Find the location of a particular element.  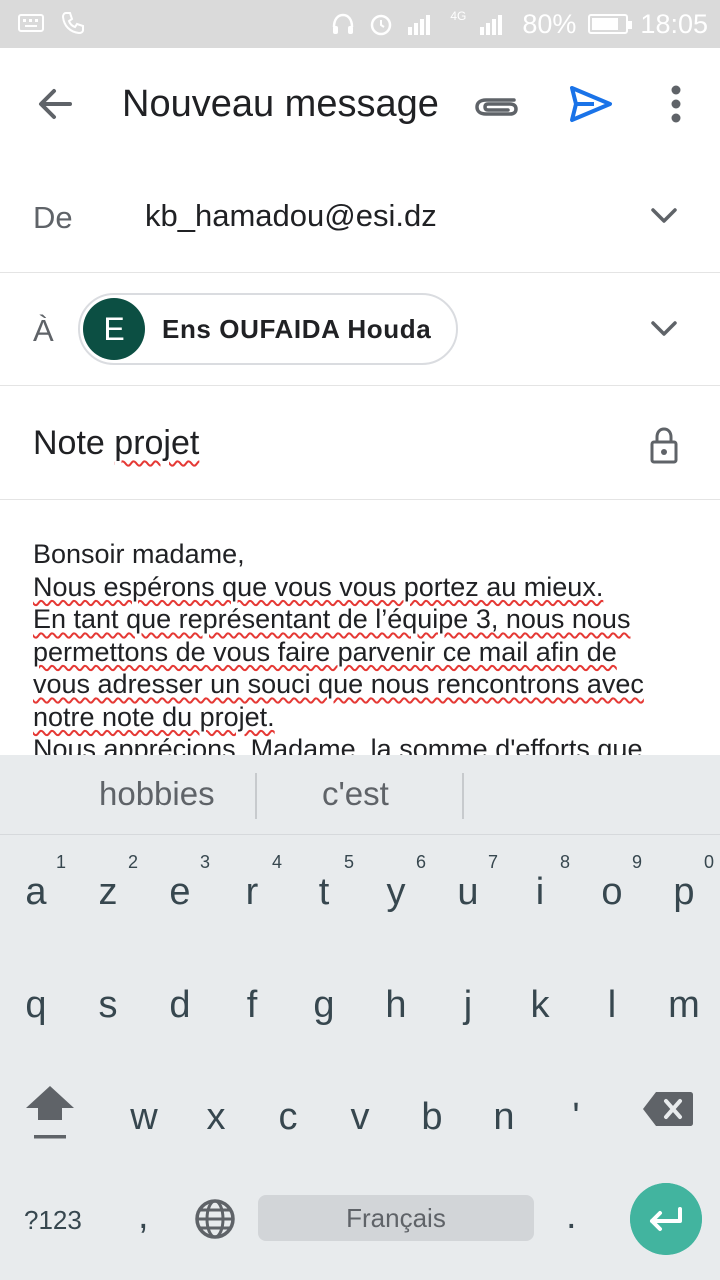

key-label: g is located at coordinates (324, 1005).